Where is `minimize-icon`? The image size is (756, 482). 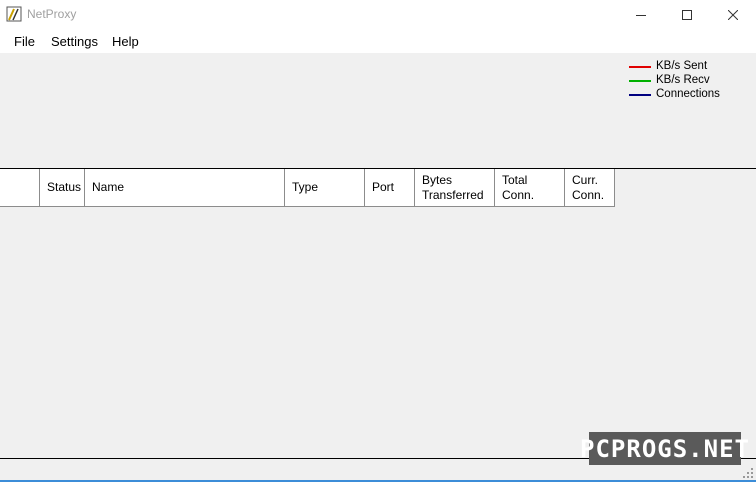 minimize-icon is located at coordinates (641, 15).